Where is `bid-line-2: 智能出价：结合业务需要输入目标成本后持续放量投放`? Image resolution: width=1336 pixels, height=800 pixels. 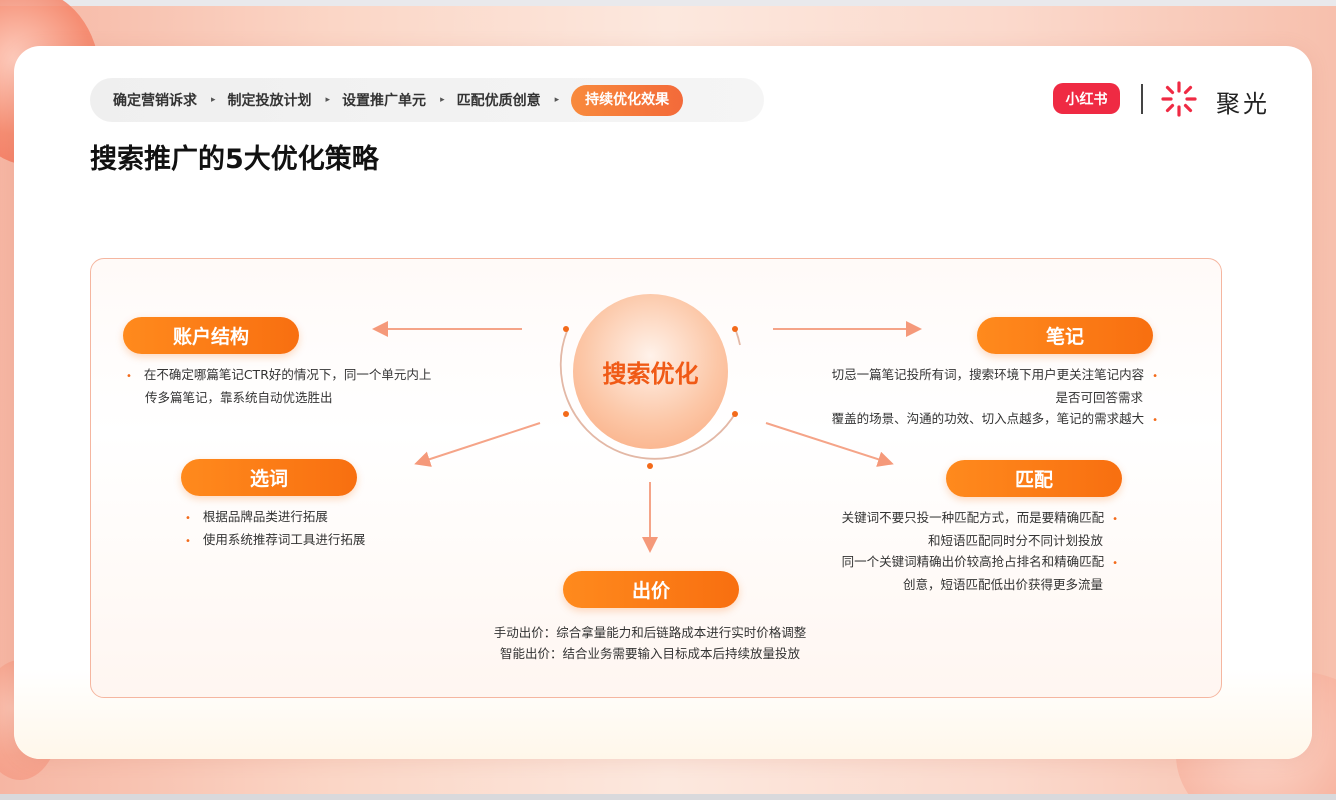
bid-line-2: 智能出价：结合业务需要输入目标成本后持续放量投放 is located at coordinates (649, 653).